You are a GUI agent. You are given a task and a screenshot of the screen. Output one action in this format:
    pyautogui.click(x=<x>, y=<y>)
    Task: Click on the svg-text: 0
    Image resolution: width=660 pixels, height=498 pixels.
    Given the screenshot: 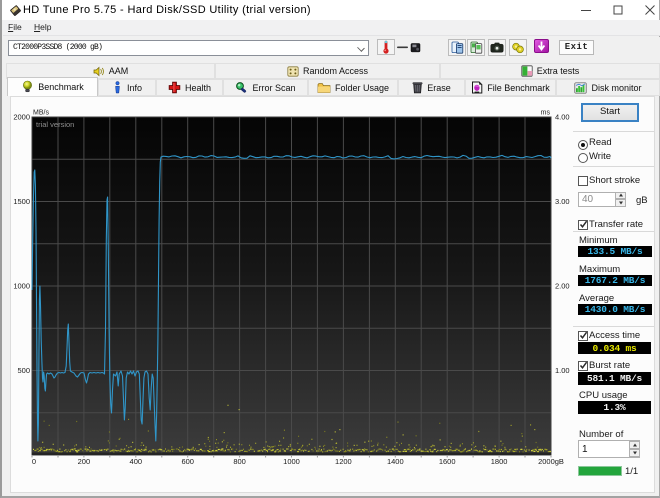 What is the action you would take?
    pyautogui.click(x=34, y=461)
    